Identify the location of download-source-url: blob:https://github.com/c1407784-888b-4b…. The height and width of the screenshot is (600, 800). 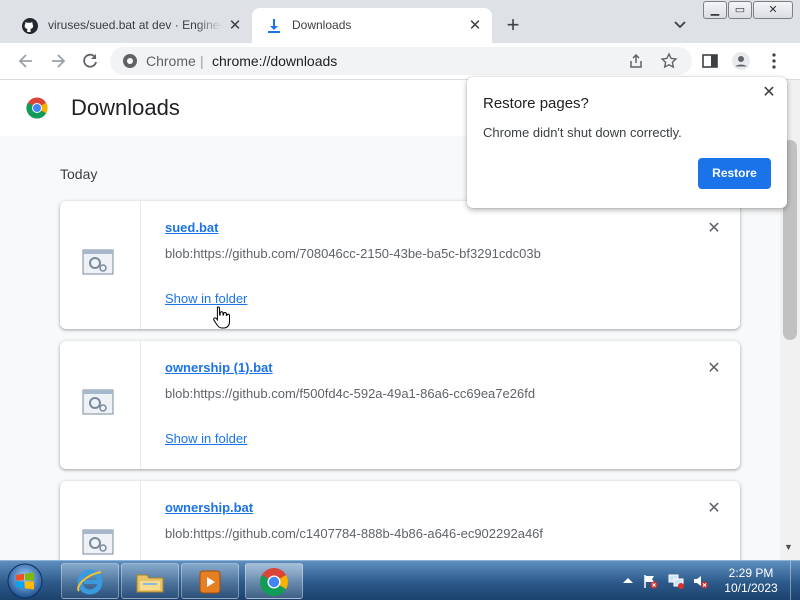
(354, 533).